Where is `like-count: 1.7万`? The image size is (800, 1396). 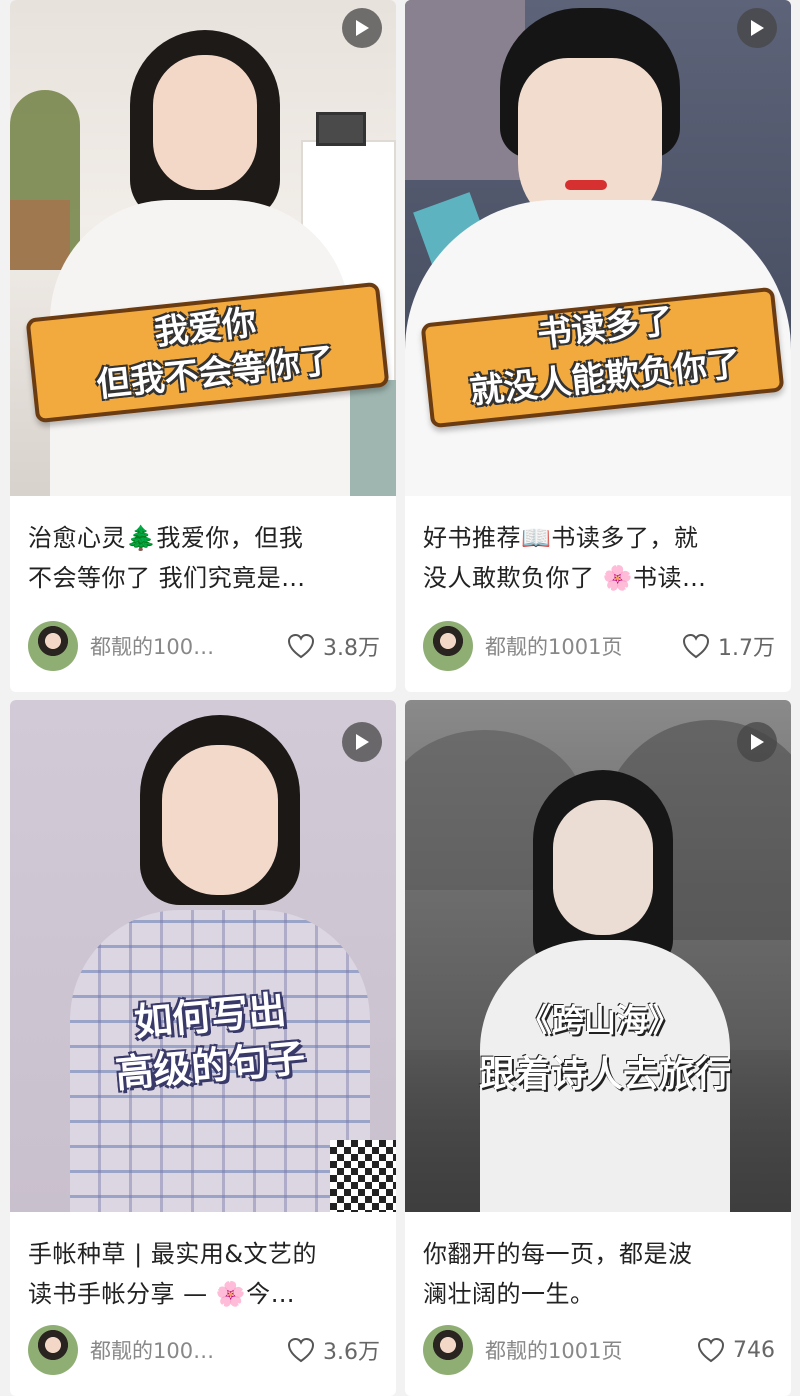 like-count: 1.7万 is located at coordinates (746, 648).